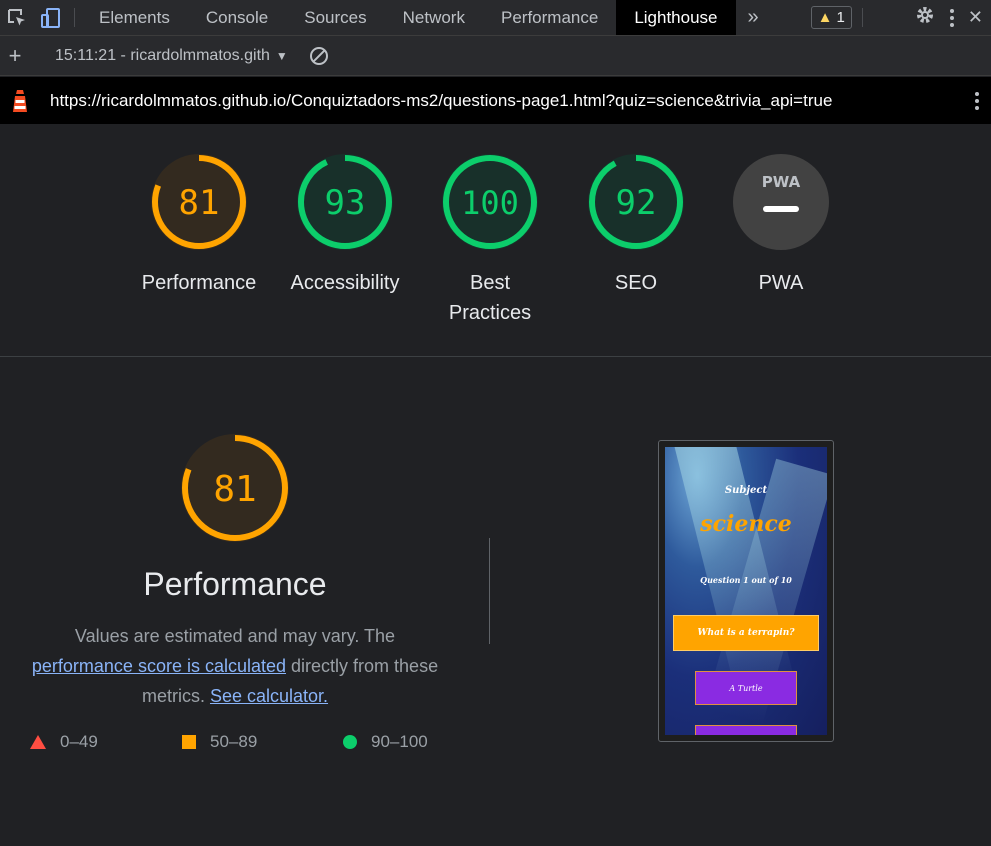 This screenshot has width=991, height=846. Describe the element at coordinates (434, 17) in the screenshot. I see `tab-network: Network` at that location.